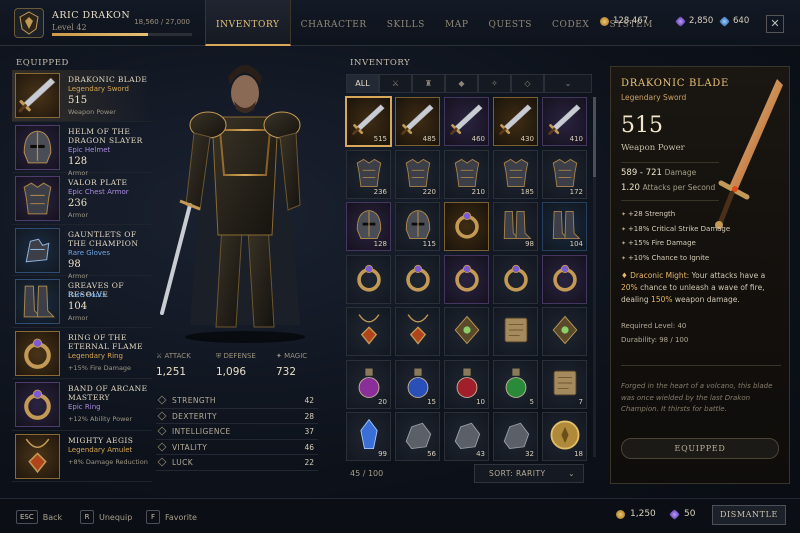 This screenshot has height=533, width=800. Describe the element at coordinates (309, 400) in the screenshot. I see `attribute-value: 42` at that location.